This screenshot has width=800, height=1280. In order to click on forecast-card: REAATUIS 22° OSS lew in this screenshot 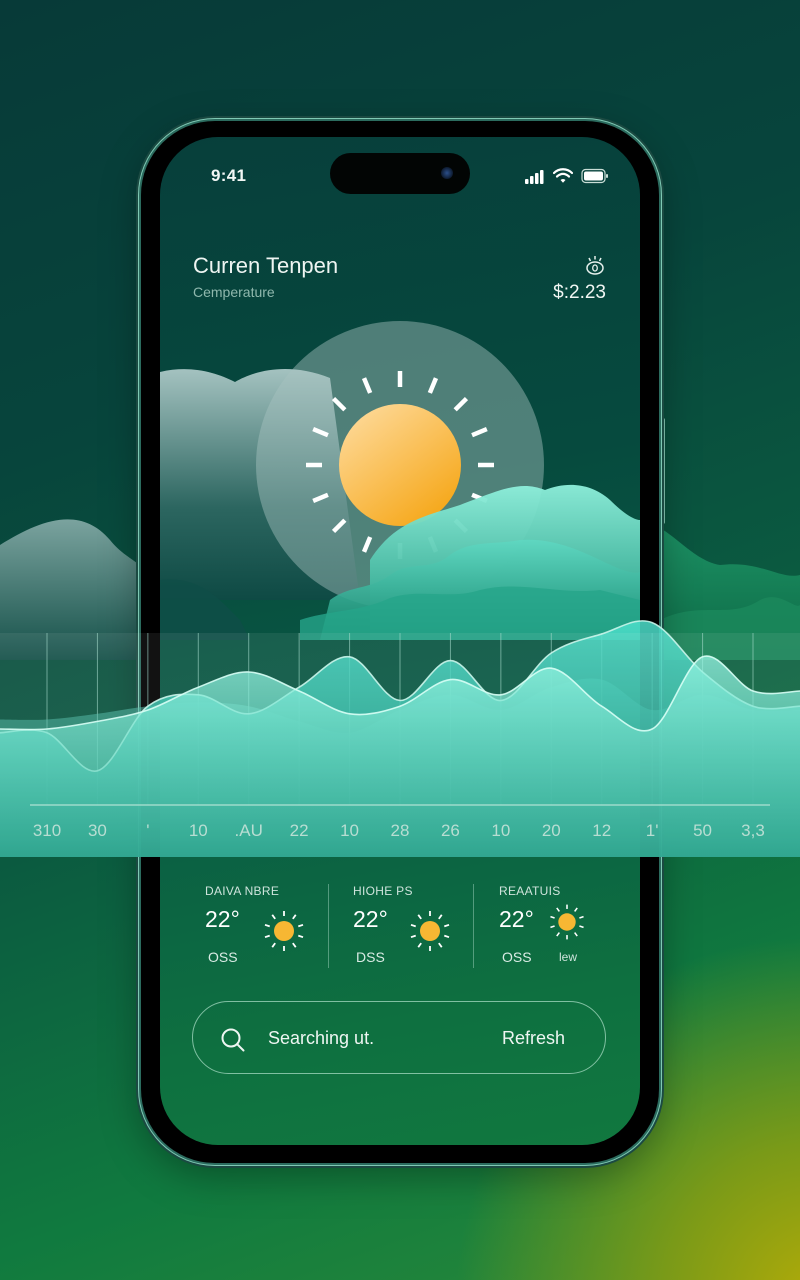, I will do `click(564, 923)`.